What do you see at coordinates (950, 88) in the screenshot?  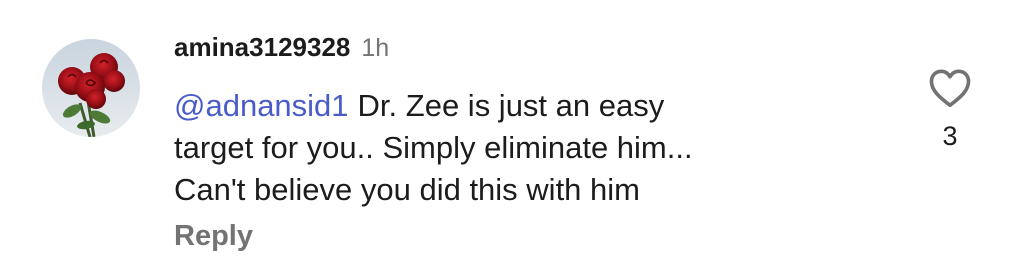 I see `heart-outline-icon` at bounding box center [950, 88].